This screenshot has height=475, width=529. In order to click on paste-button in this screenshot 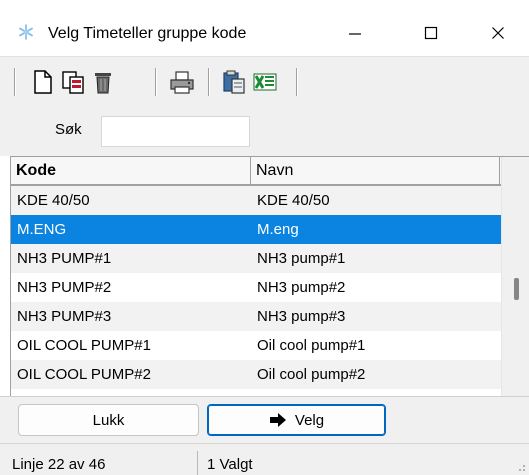, I will do `click(234, 82)`.